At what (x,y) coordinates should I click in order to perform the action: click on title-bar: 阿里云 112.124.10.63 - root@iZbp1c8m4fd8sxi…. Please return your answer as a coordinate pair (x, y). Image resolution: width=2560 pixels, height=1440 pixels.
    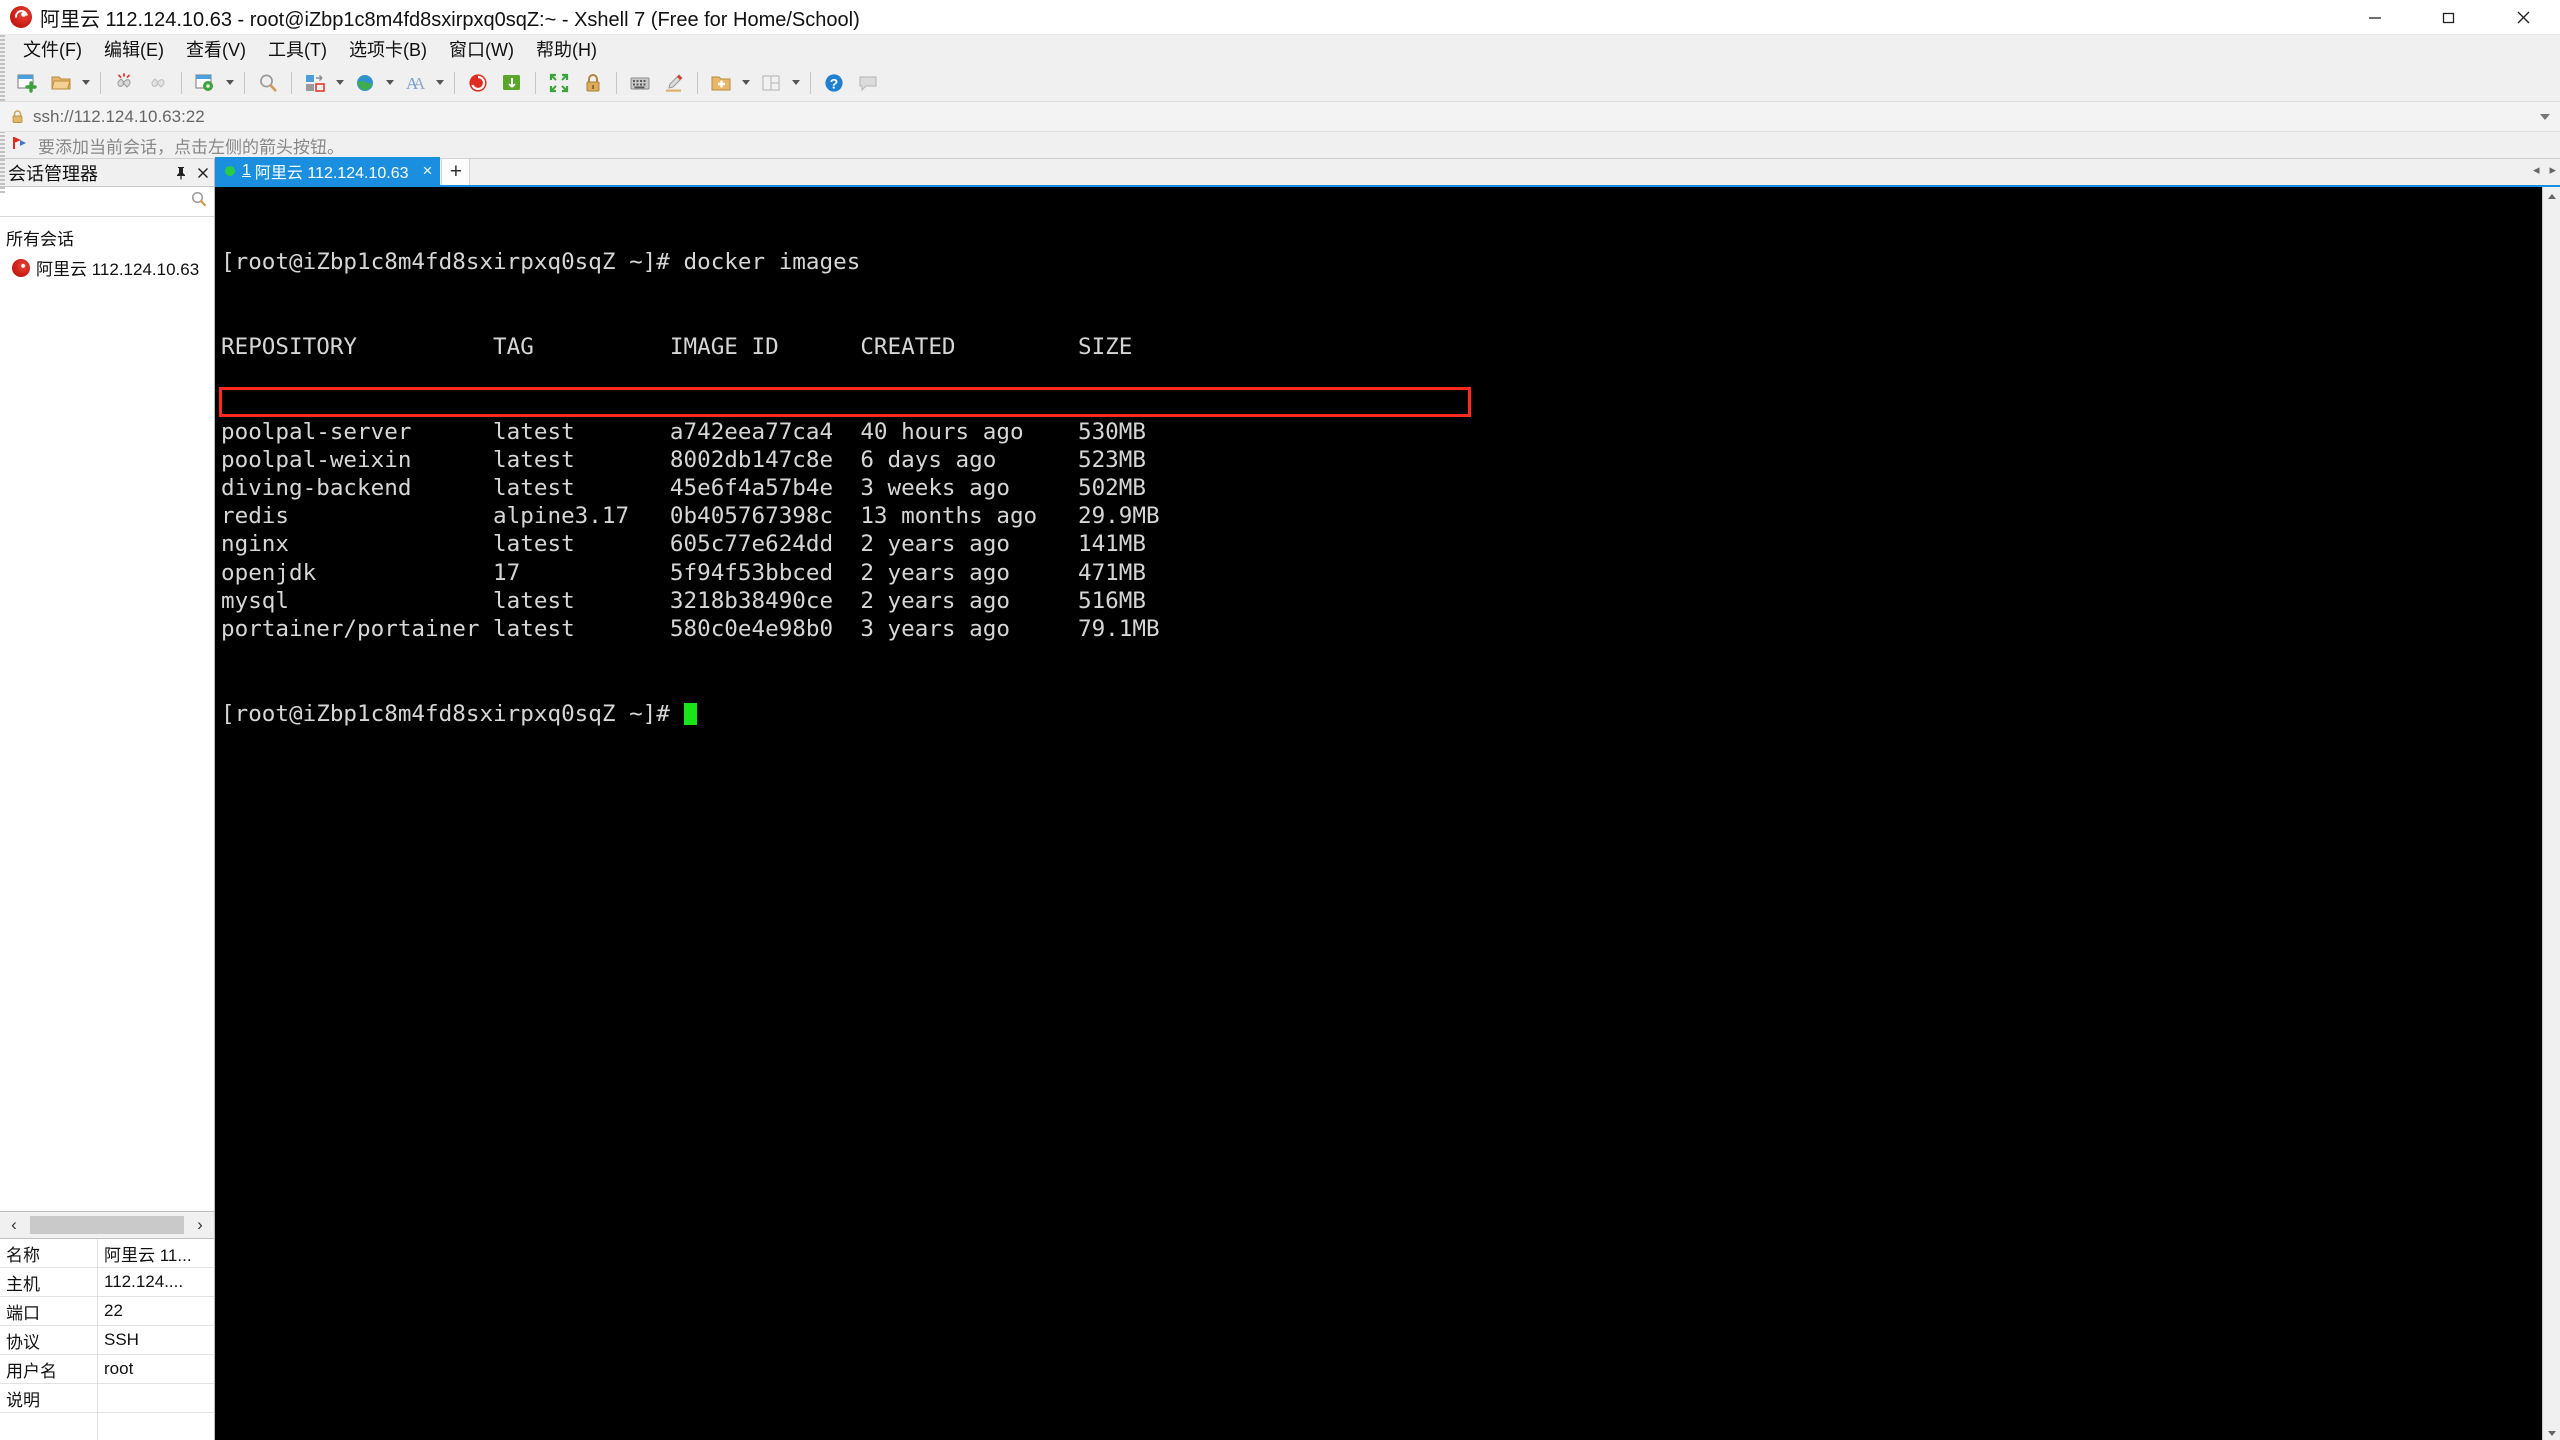
    Looking at the image, I should click on (1280, 17).